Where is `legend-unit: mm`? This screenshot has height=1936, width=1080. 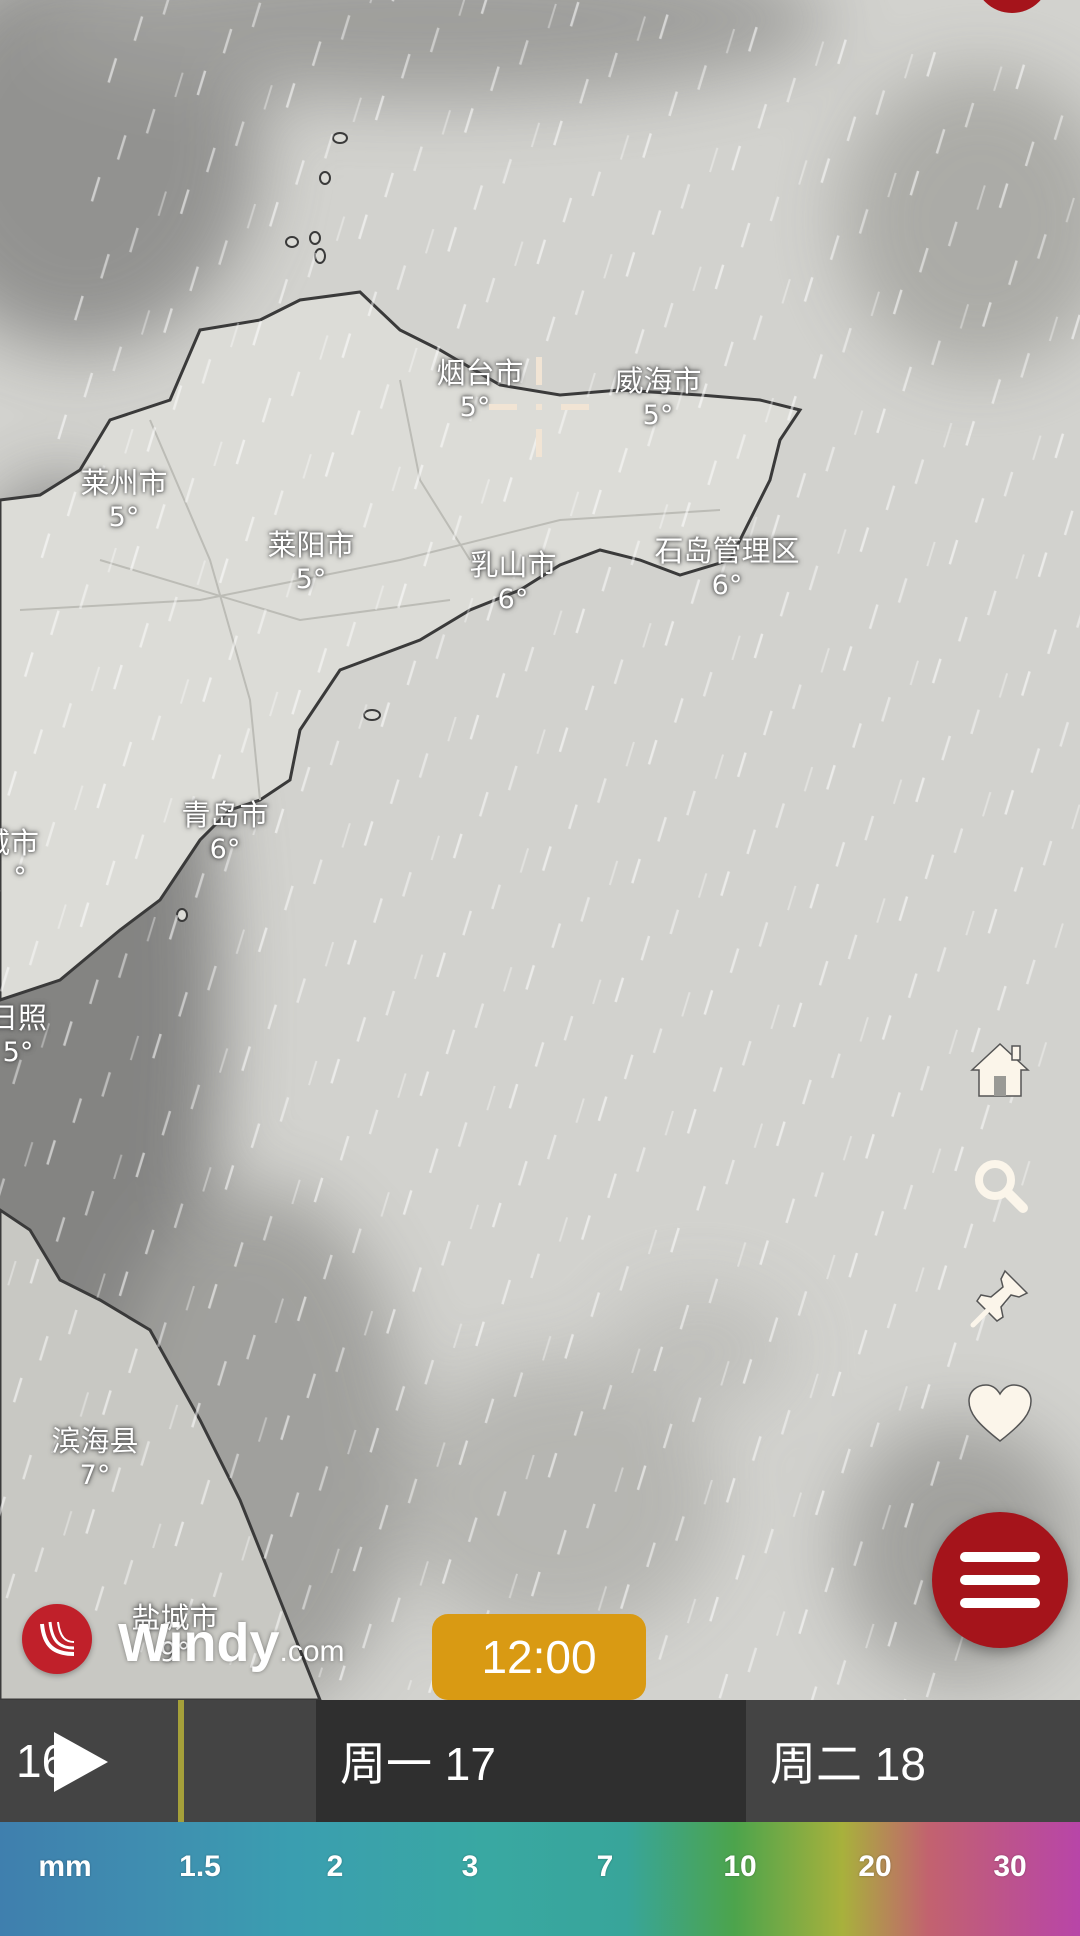
legend-unit: mm is located at coordinates (65, 1866).